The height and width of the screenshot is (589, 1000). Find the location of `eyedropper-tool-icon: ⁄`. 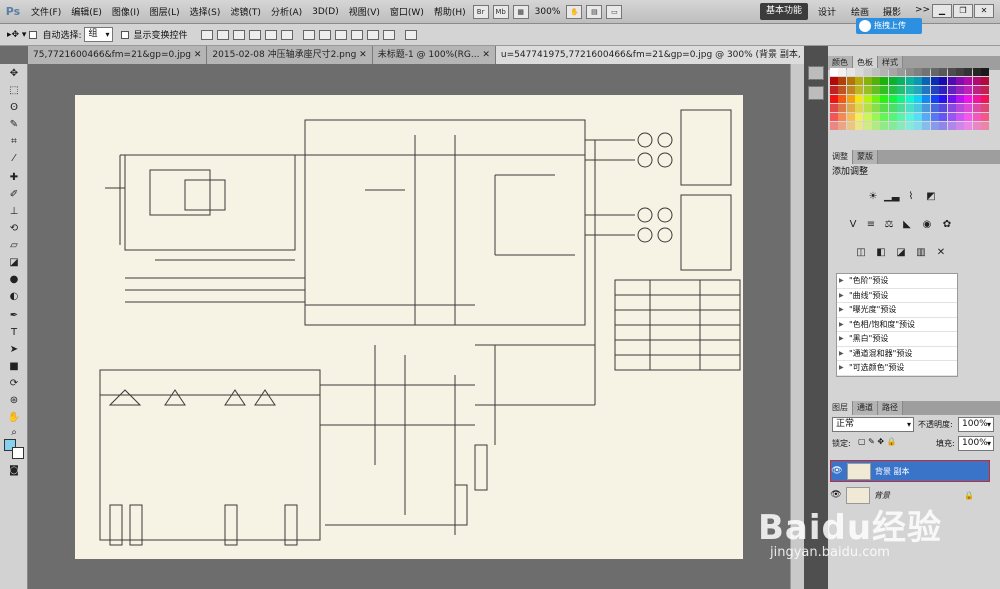

eyedropper-tool-icon: ⁄ is located at coordinates (14, 159).